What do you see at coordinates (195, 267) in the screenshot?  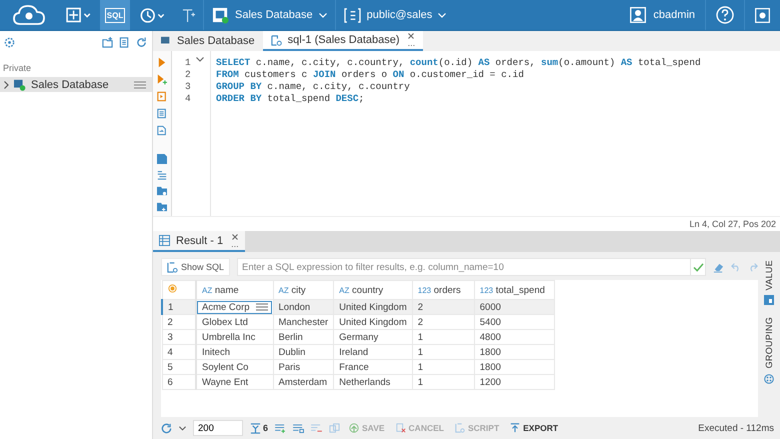 I see `show-sql-button: Show SQL` at bounding box center [195, 267].